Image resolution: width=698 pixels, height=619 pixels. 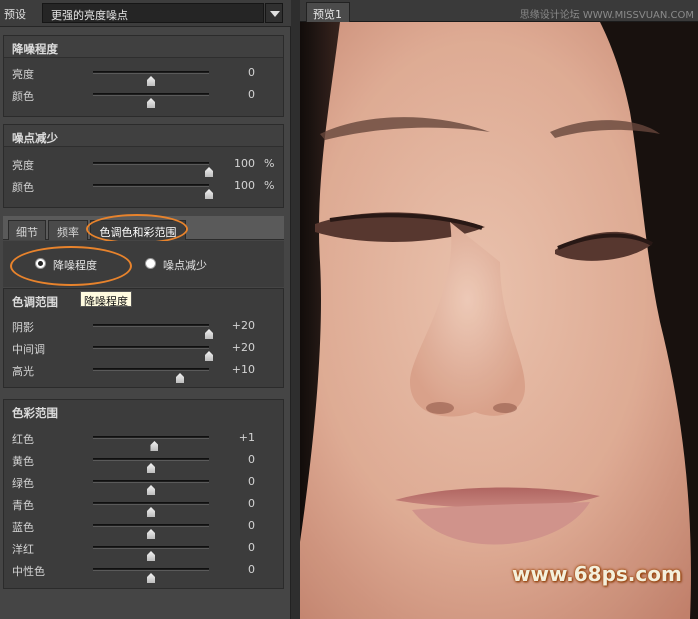 I want to click on preview-tab-bar: 预览1 思缘设计论坛 WWW.MISSVUAN.COM, so click(x=499, y=11).